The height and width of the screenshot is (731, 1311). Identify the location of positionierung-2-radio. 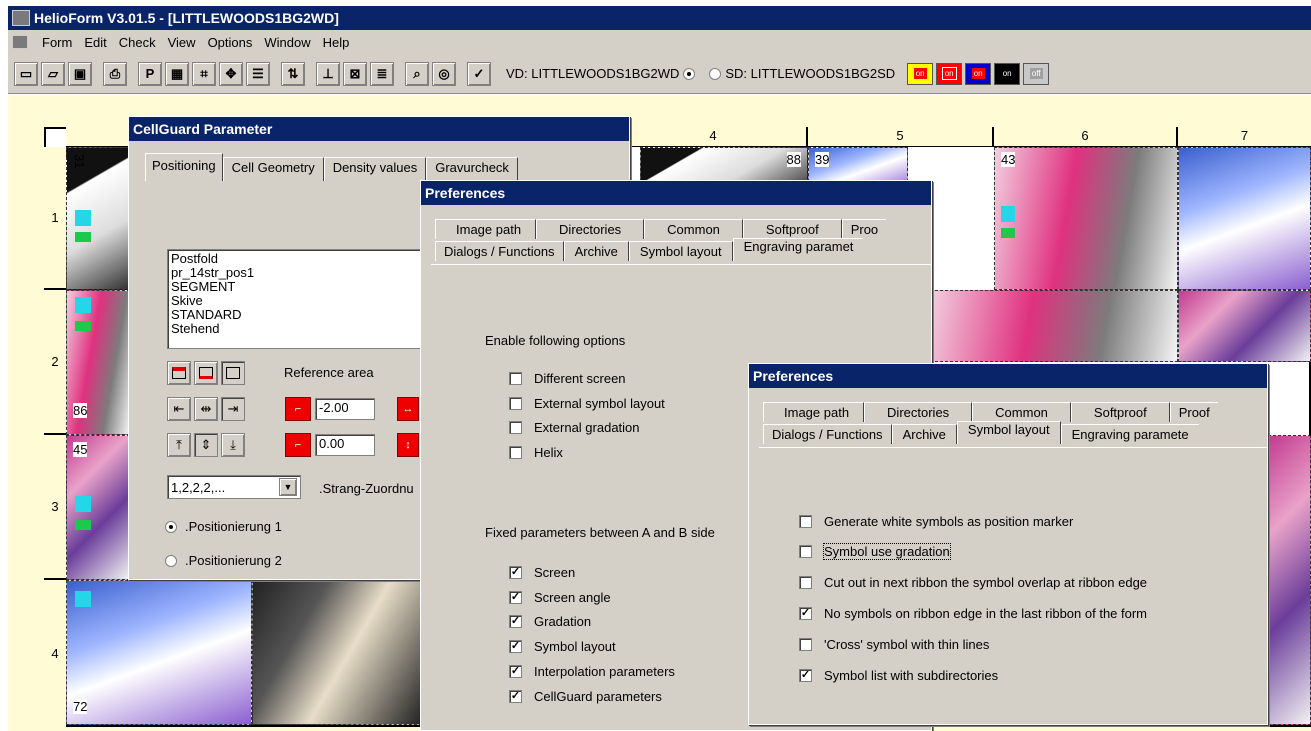
(171, 560).